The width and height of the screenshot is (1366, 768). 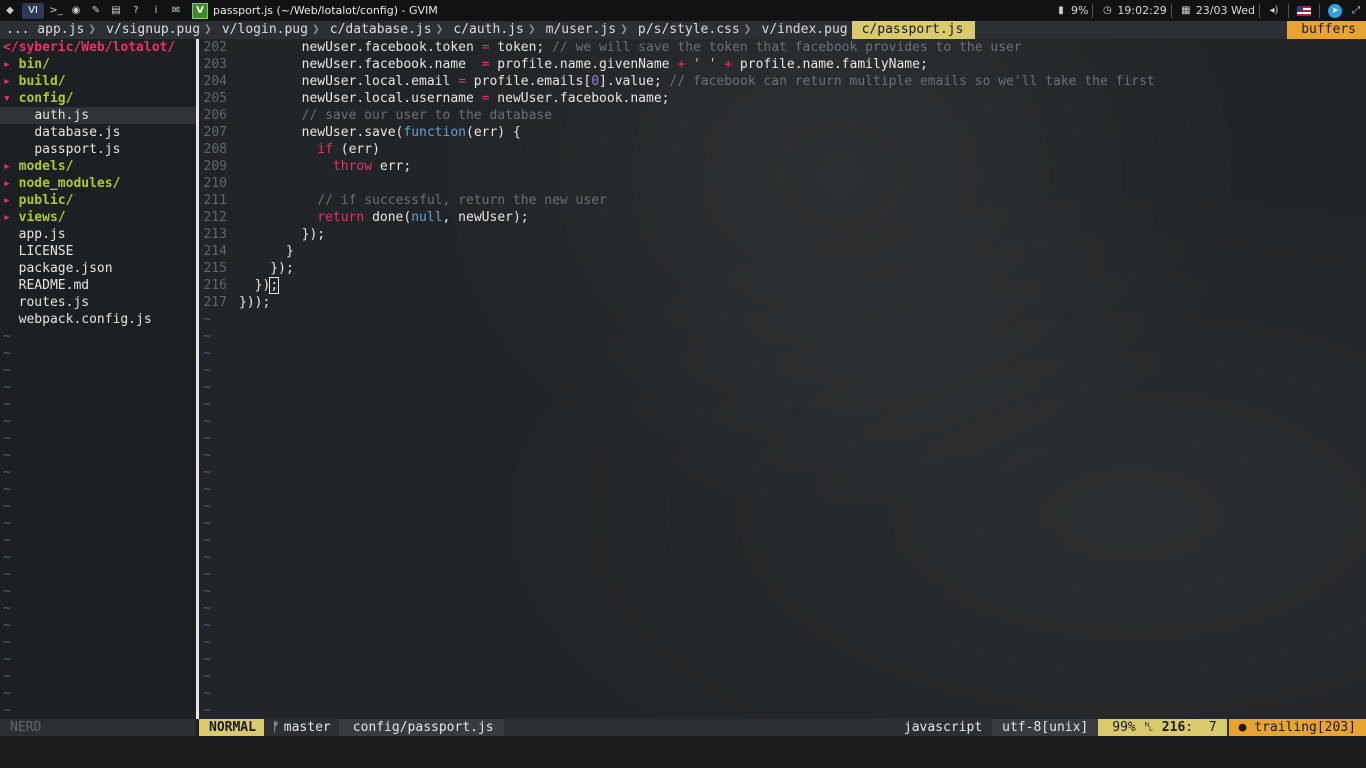 What do you see at coordinates (782, 302) in the screenshot?
I see `code-line: 217}));` at bounding box center [782, 302].